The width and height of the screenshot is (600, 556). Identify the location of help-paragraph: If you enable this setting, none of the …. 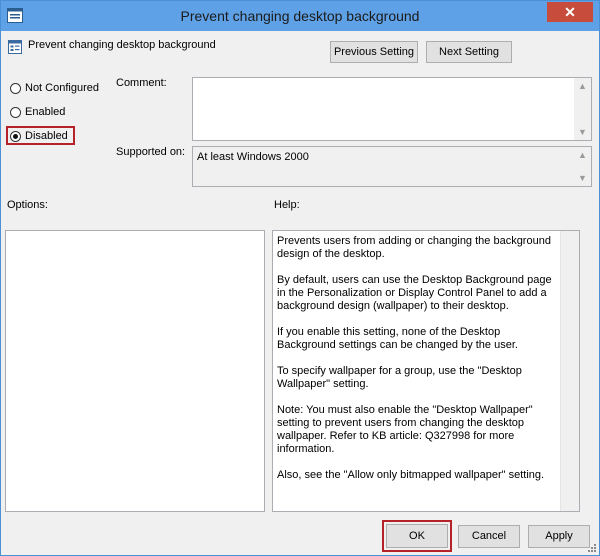
(397, 338).